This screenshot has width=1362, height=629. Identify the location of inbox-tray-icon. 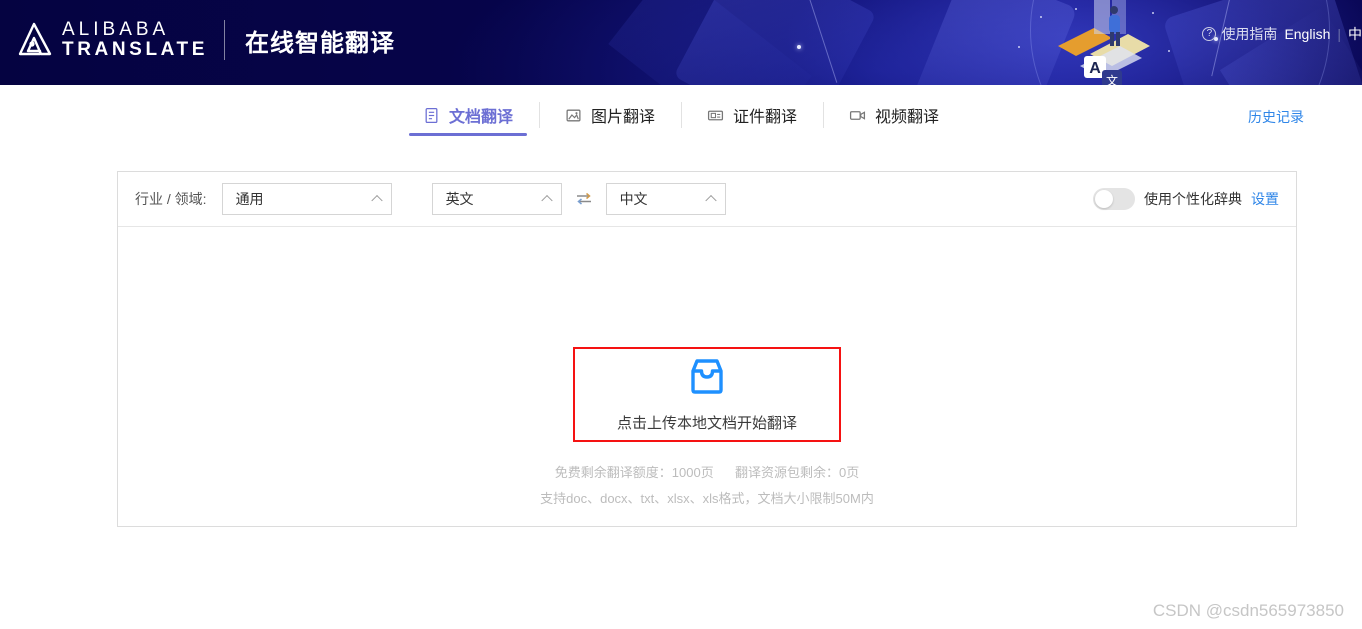
(707, 376).